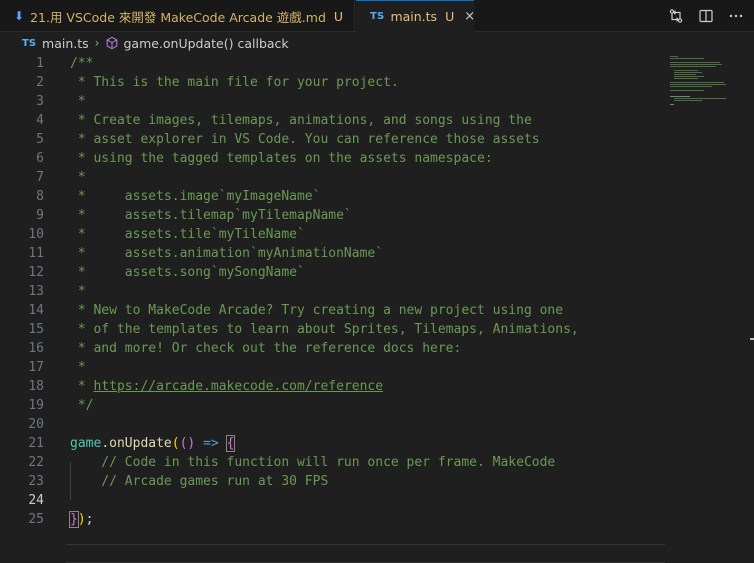 This screenshot has height=563, width=754. I want to click on line-number: 3, so click(40, 101).